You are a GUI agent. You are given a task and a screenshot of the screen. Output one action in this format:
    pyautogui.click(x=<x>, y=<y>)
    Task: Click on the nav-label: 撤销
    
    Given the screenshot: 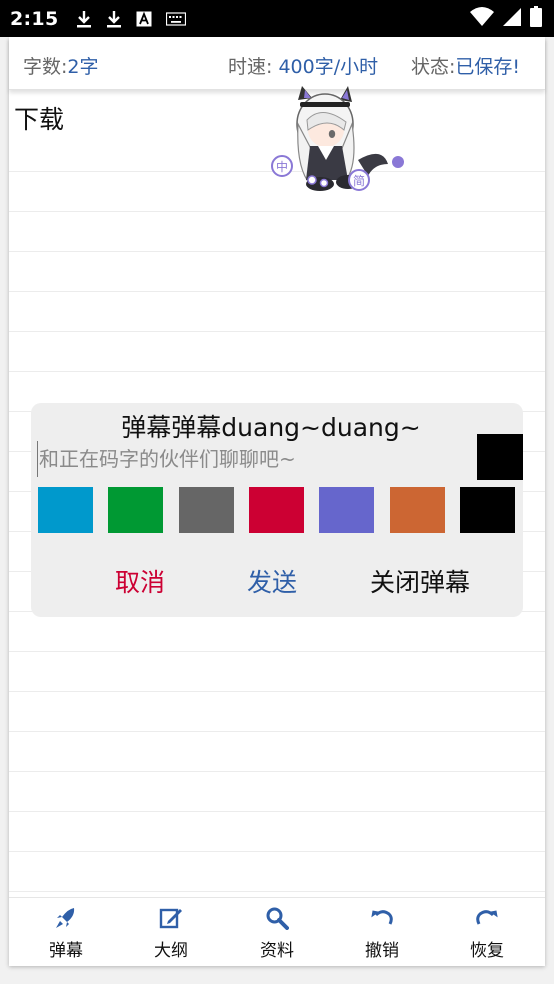 What is the action you would take?
    pyautogui.click(x=382, y=951)
    